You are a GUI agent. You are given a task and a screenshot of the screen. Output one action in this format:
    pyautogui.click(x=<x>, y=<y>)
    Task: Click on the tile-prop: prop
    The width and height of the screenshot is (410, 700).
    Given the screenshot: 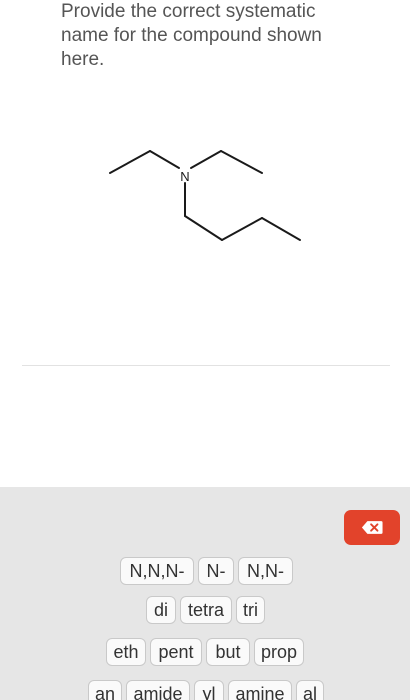 What is the action you would take?
    pyautogui.click(x=279, y=652)
    